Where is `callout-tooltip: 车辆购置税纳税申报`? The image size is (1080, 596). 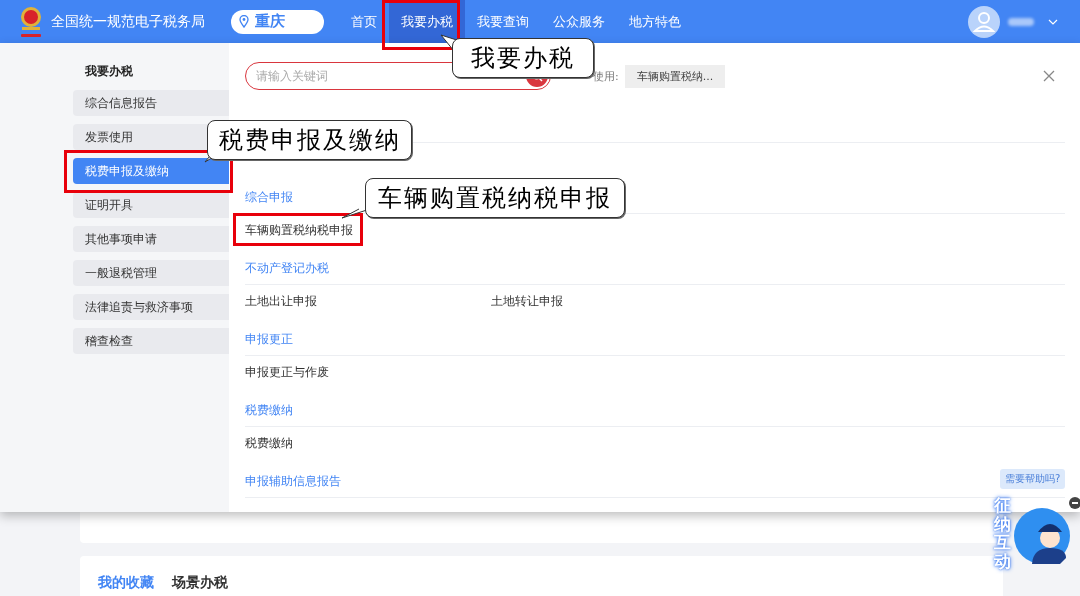 callout-tooltip: 车辆购置税纳税申报 is located at coordinates (495, 198).